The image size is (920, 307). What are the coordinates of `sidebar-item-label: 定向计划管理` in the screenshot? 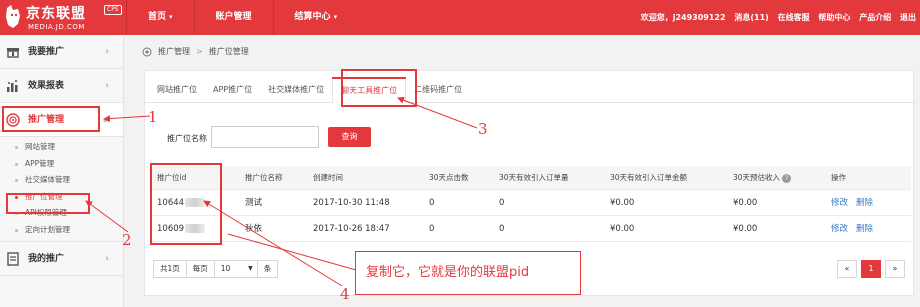 It's located at (47, 229).